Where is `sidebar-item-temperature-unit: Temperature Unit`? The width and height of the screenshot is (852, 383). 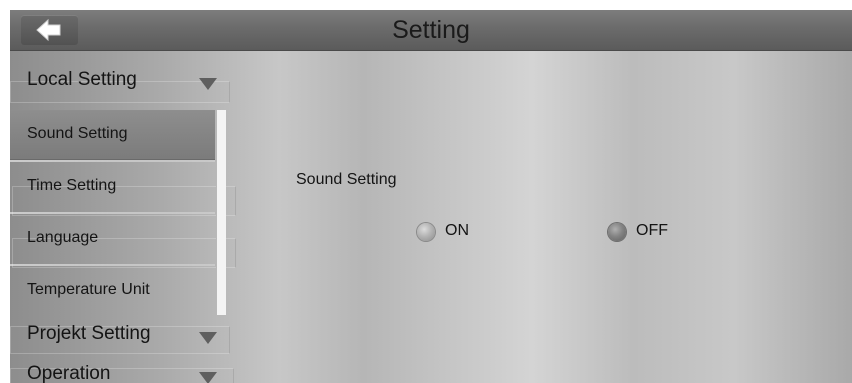
sidebar-item-temperature-unit: Temperature Unit is located at coordinates (112, 291).